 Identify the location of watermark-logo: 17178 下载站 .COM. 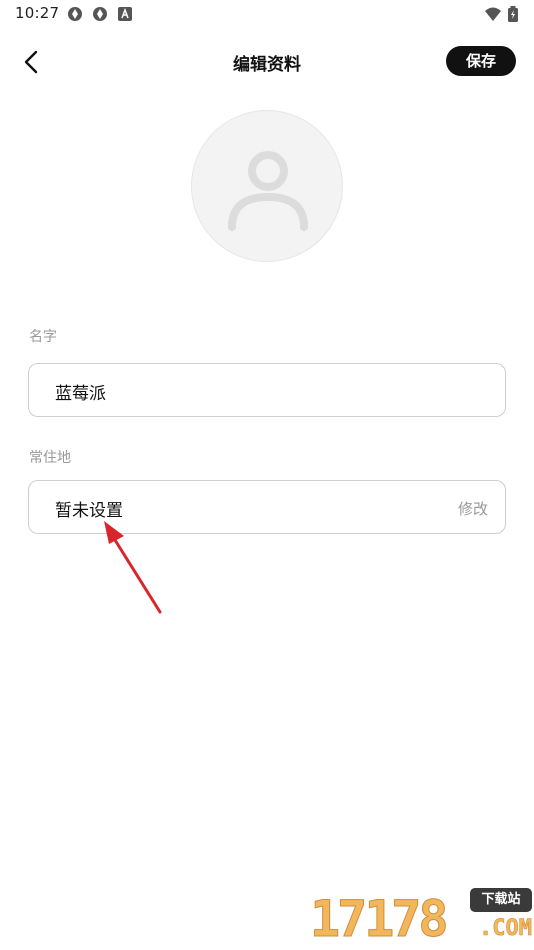
(421, 917).